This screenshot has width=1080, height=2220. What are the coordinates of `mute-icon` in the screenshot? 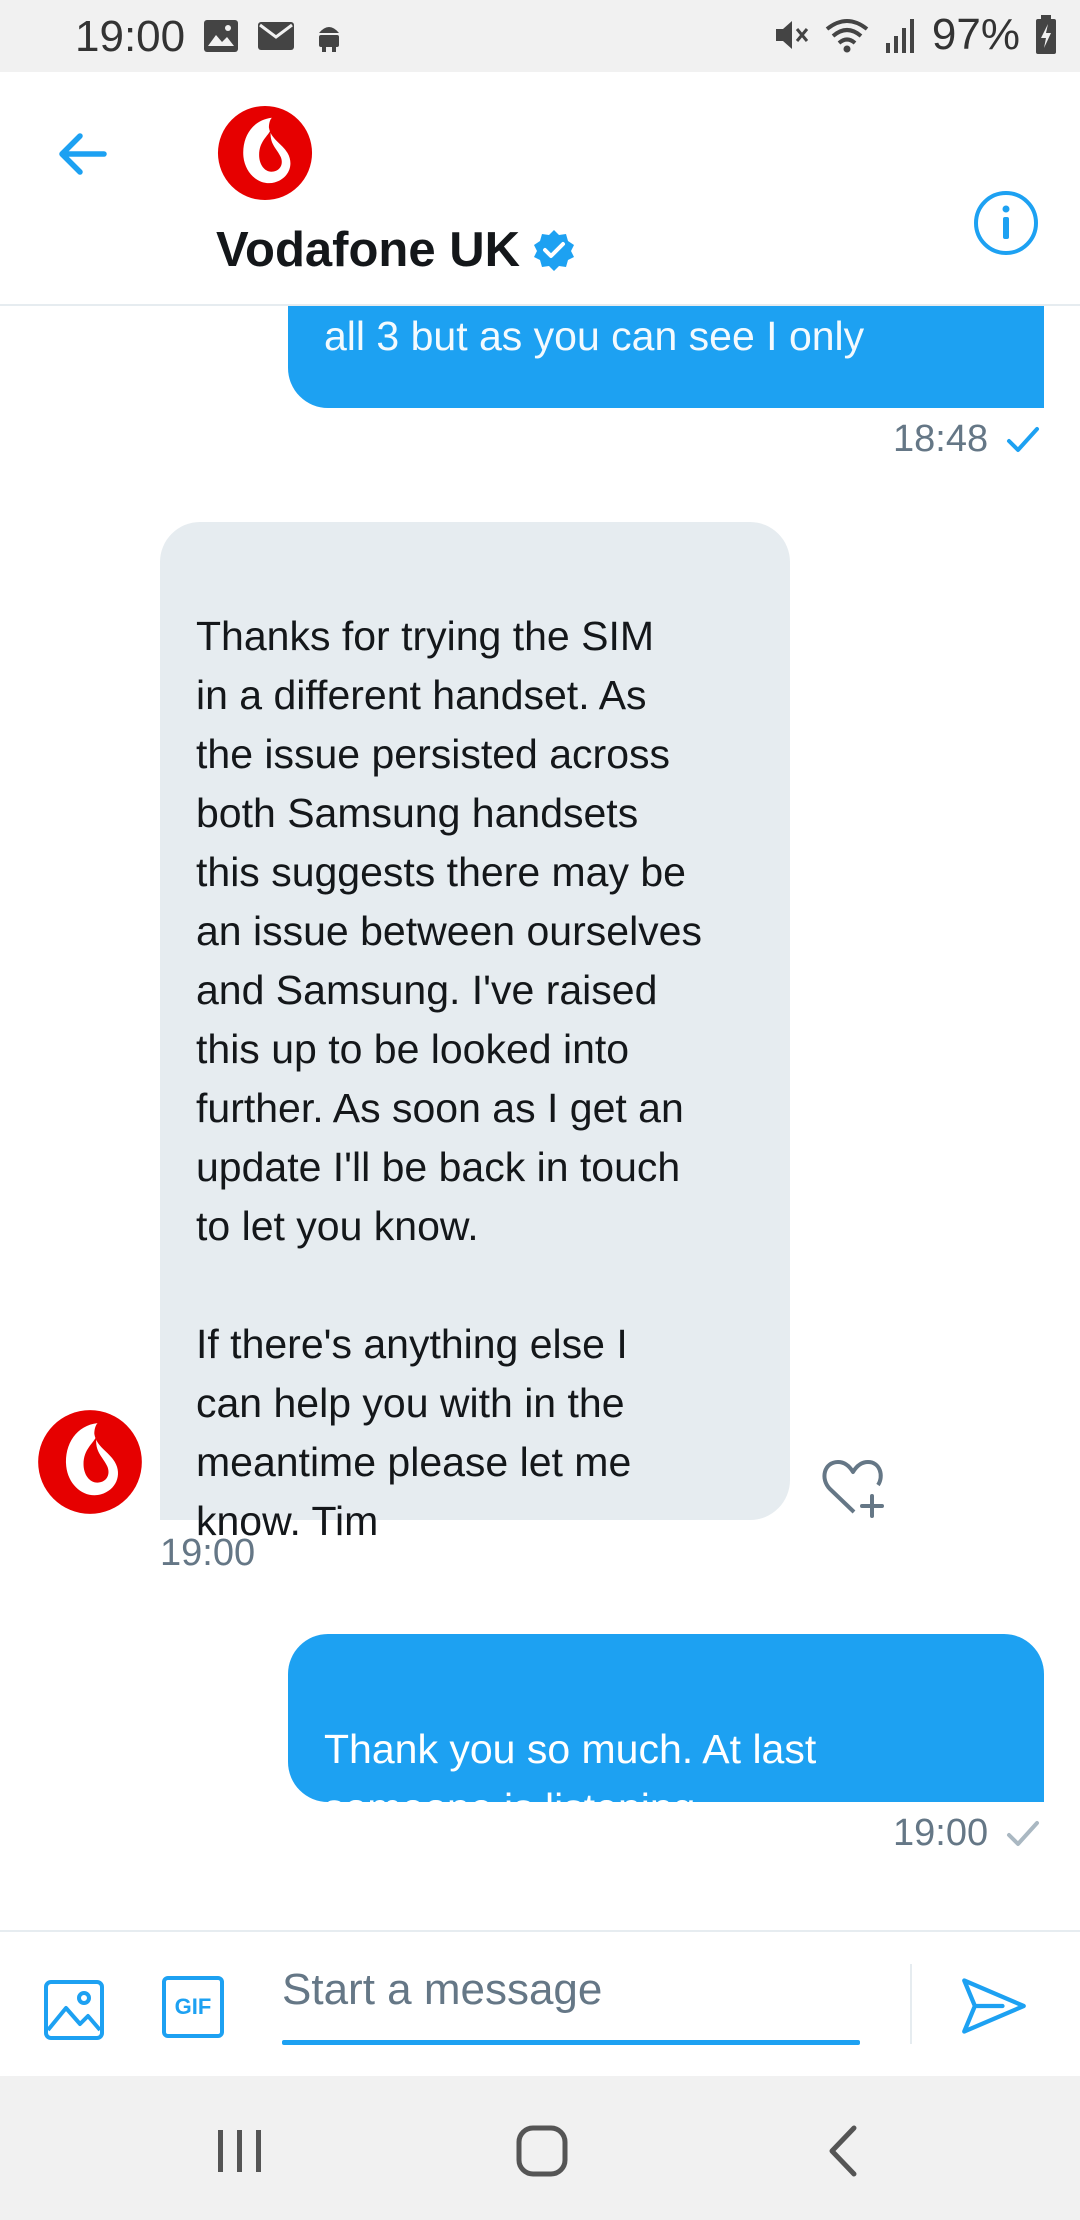 It's located at (792, 35).